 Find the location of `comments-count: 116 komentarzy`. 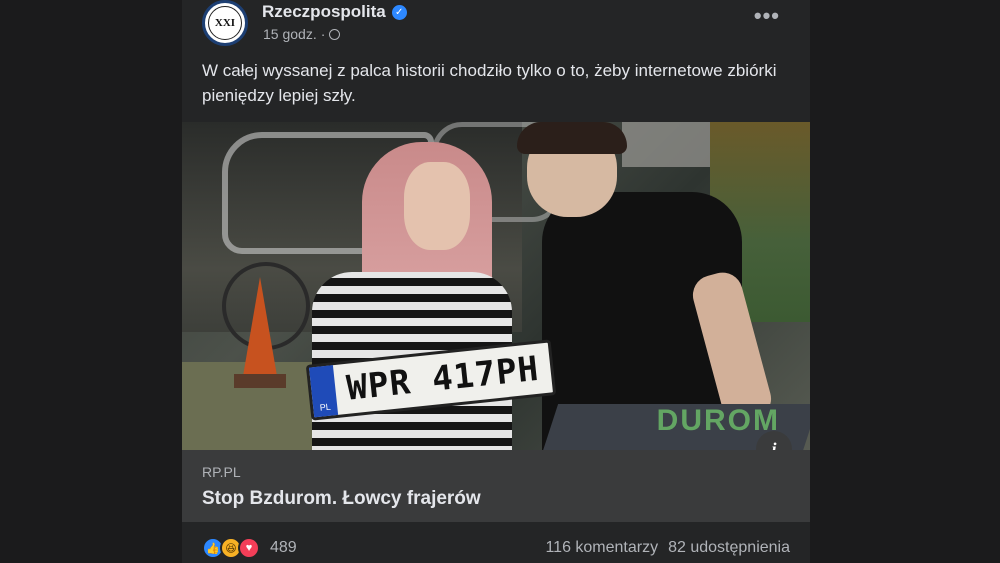

comments-count: 116 komentarzy is located at coordinates (601, 548).